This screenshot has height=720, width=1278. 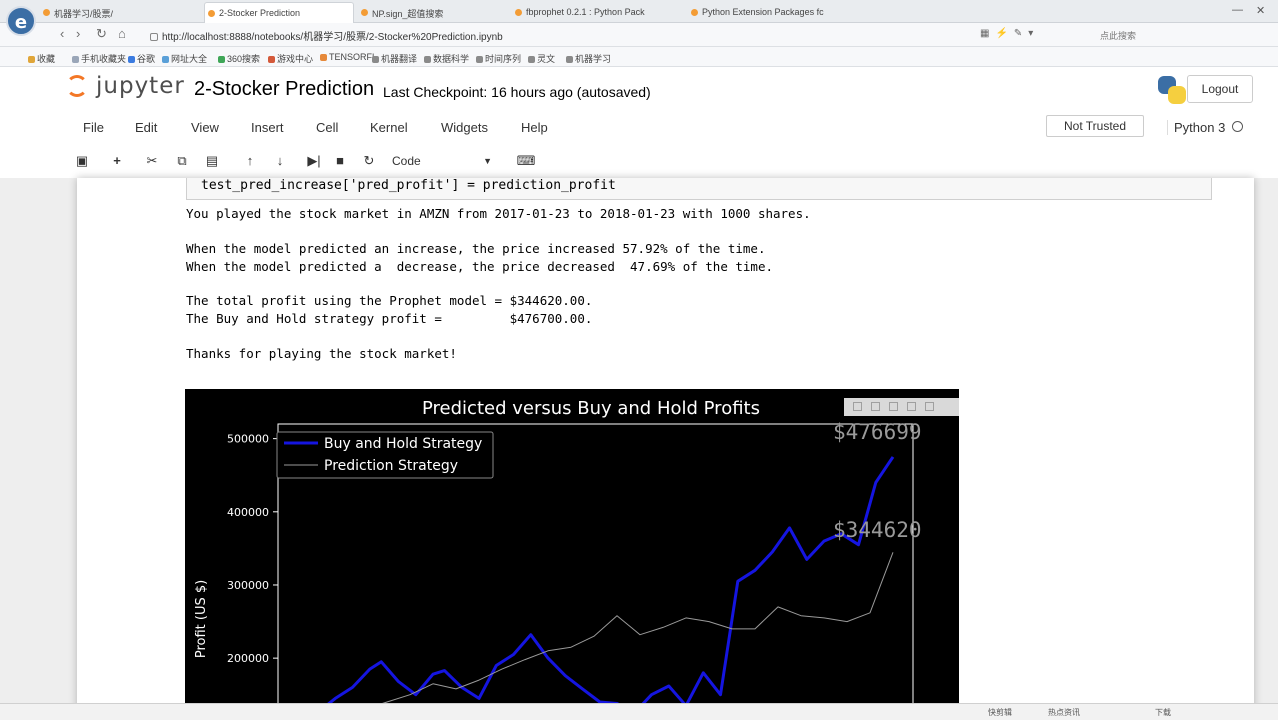 What do you see at coordinates (248, 439) in the screenshot?
I see `y-tick-label: 500000` at bounding box center [248, 439].